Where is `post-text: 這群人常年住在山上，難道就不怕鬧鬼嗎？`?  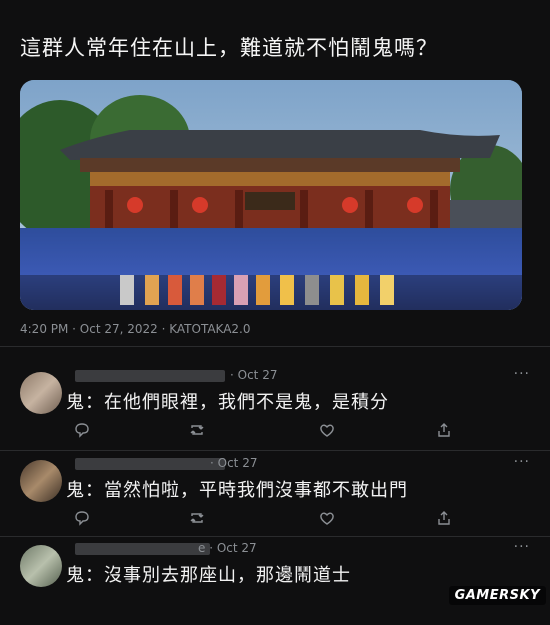 post-text: 這群人常年住在山上，難道就不怕鬧鬼嗎？ is located at coordinates (229, 48).